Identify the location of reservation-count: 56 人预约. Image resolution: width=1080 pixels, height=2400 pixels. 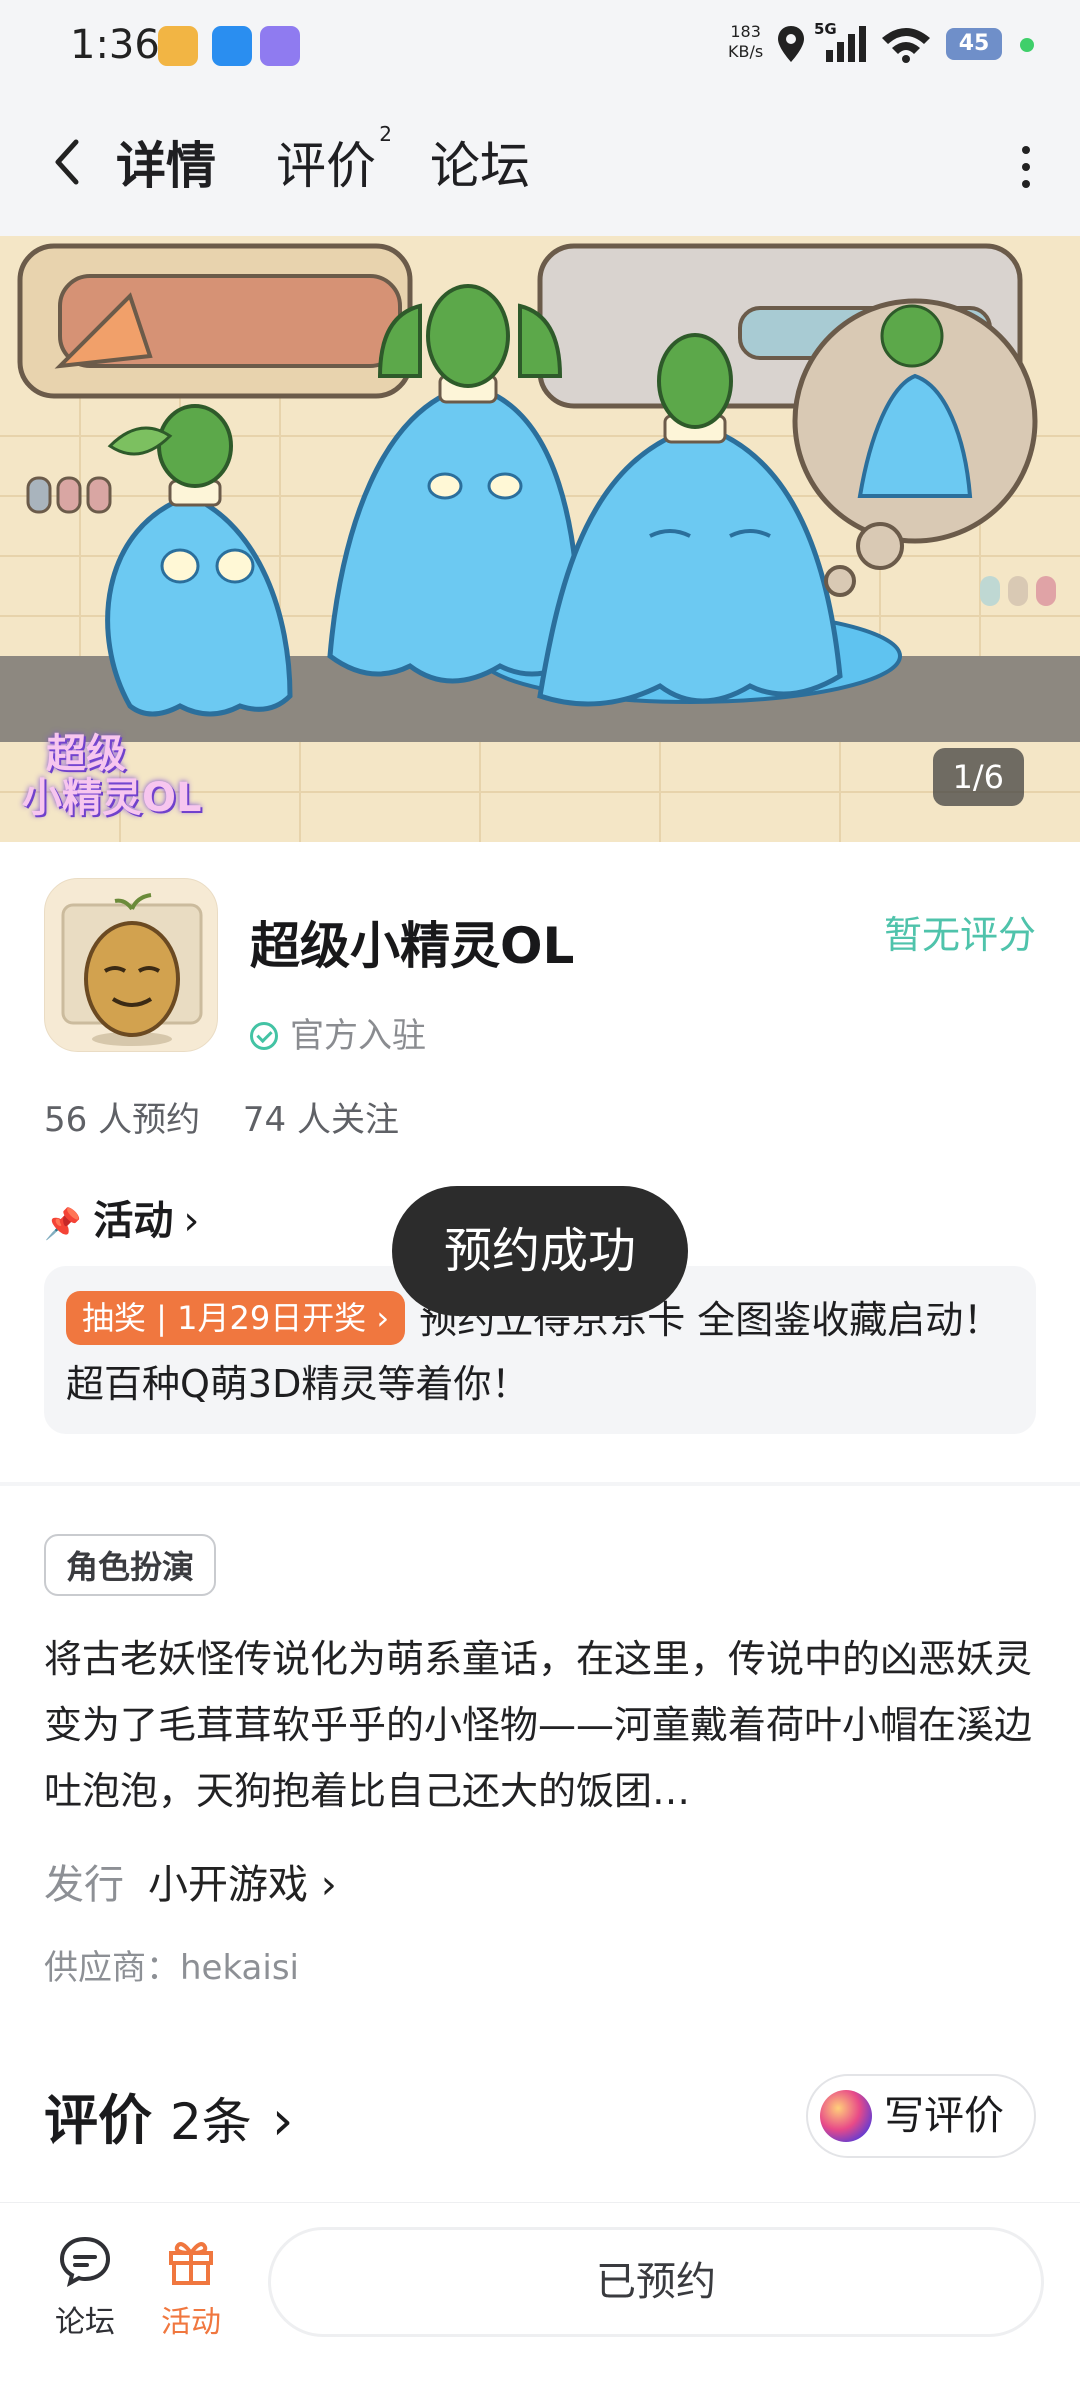
(122, 1120).